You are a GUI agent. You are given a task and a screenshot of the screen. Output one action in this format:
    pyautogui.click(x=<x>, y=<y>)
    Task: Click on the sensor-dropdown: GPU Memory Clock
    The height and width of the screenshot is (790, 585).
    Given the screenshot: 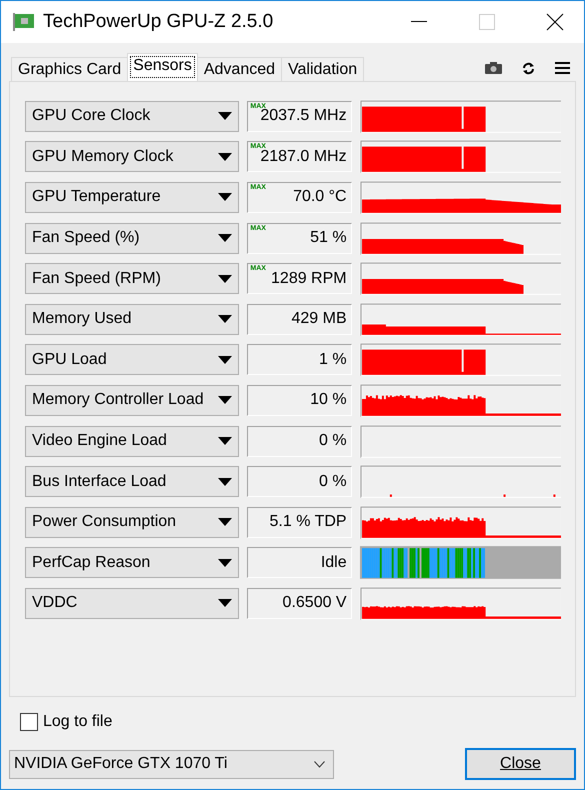 What is the action you would take?
    pyautogui.click(x=132, y=156)
    